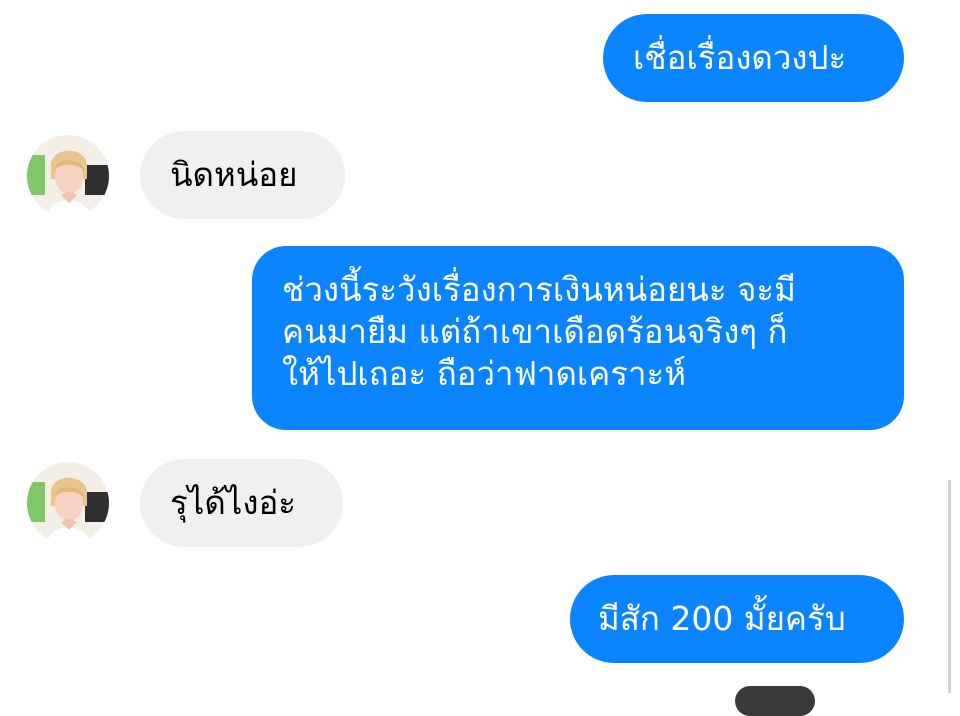  Describe the element at coordinates (949, 586) in the screenshot. I see `scroll-edge-divider` at that location.